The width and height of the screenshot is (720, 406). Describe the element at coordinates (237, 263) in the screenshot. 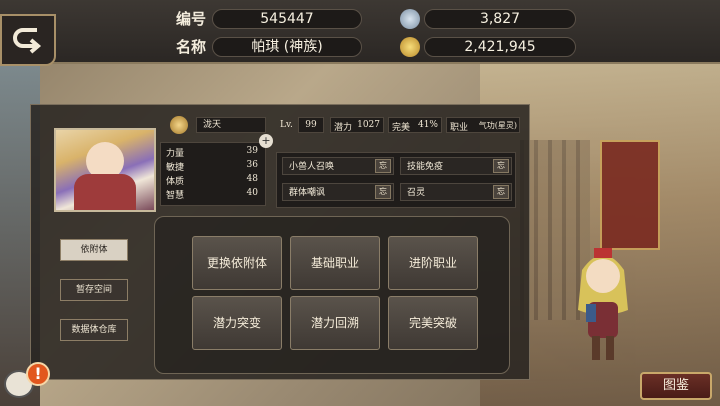

I see `change-host-button: 更换依附体` at that location.